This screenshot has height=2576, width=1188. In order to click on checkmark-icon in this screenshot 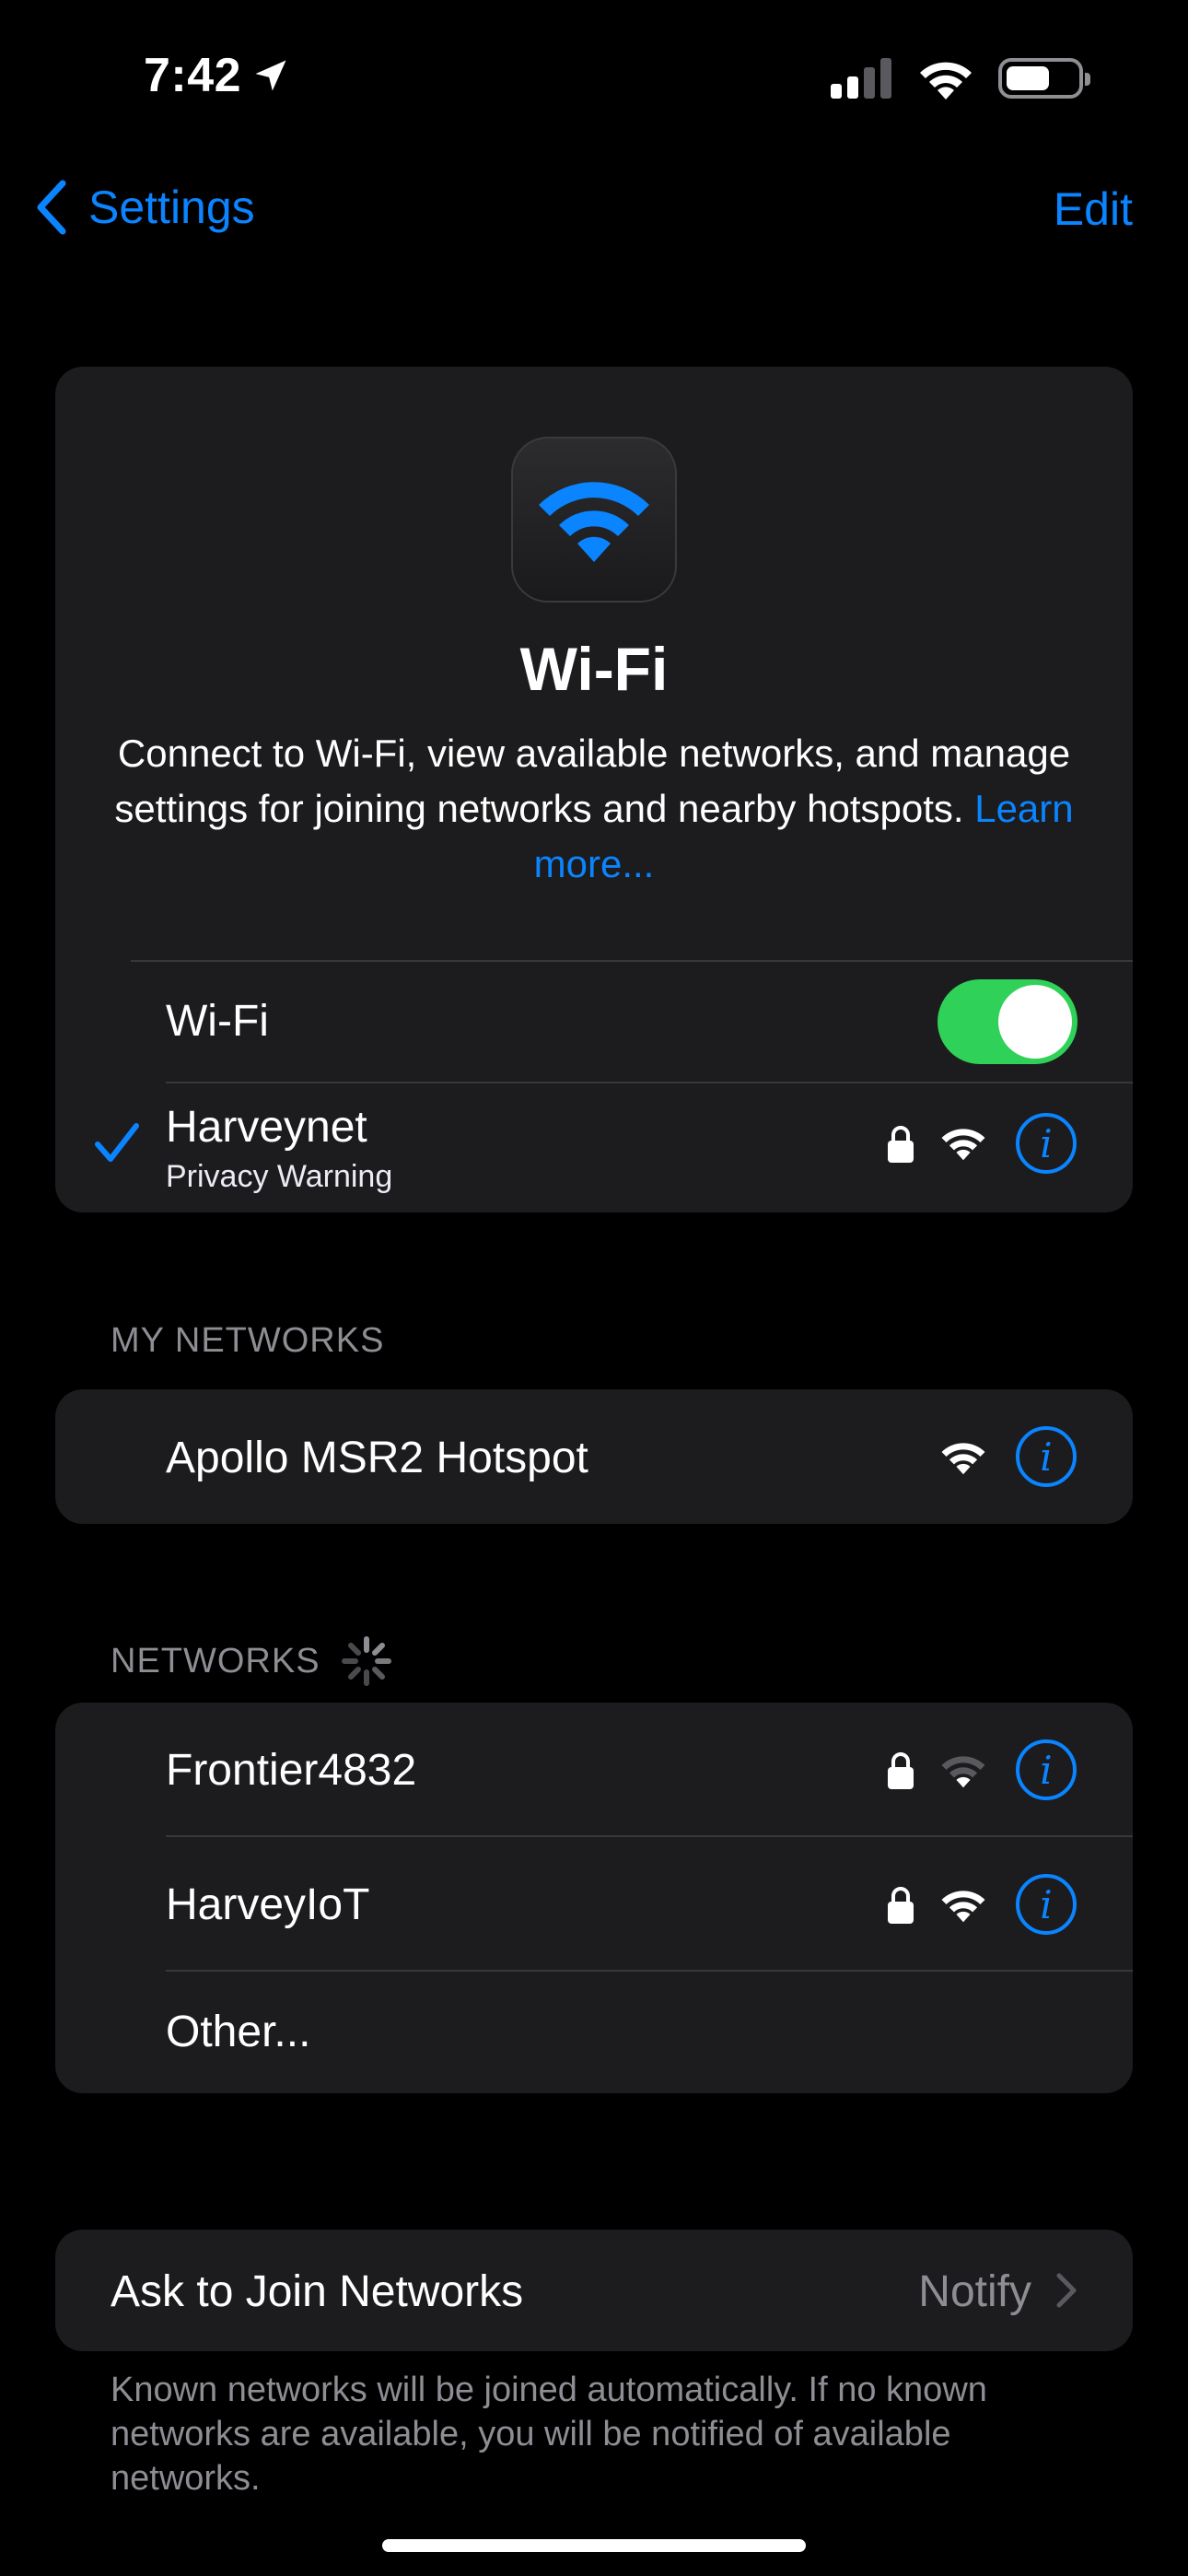, I will do `click(117, 1142)`.